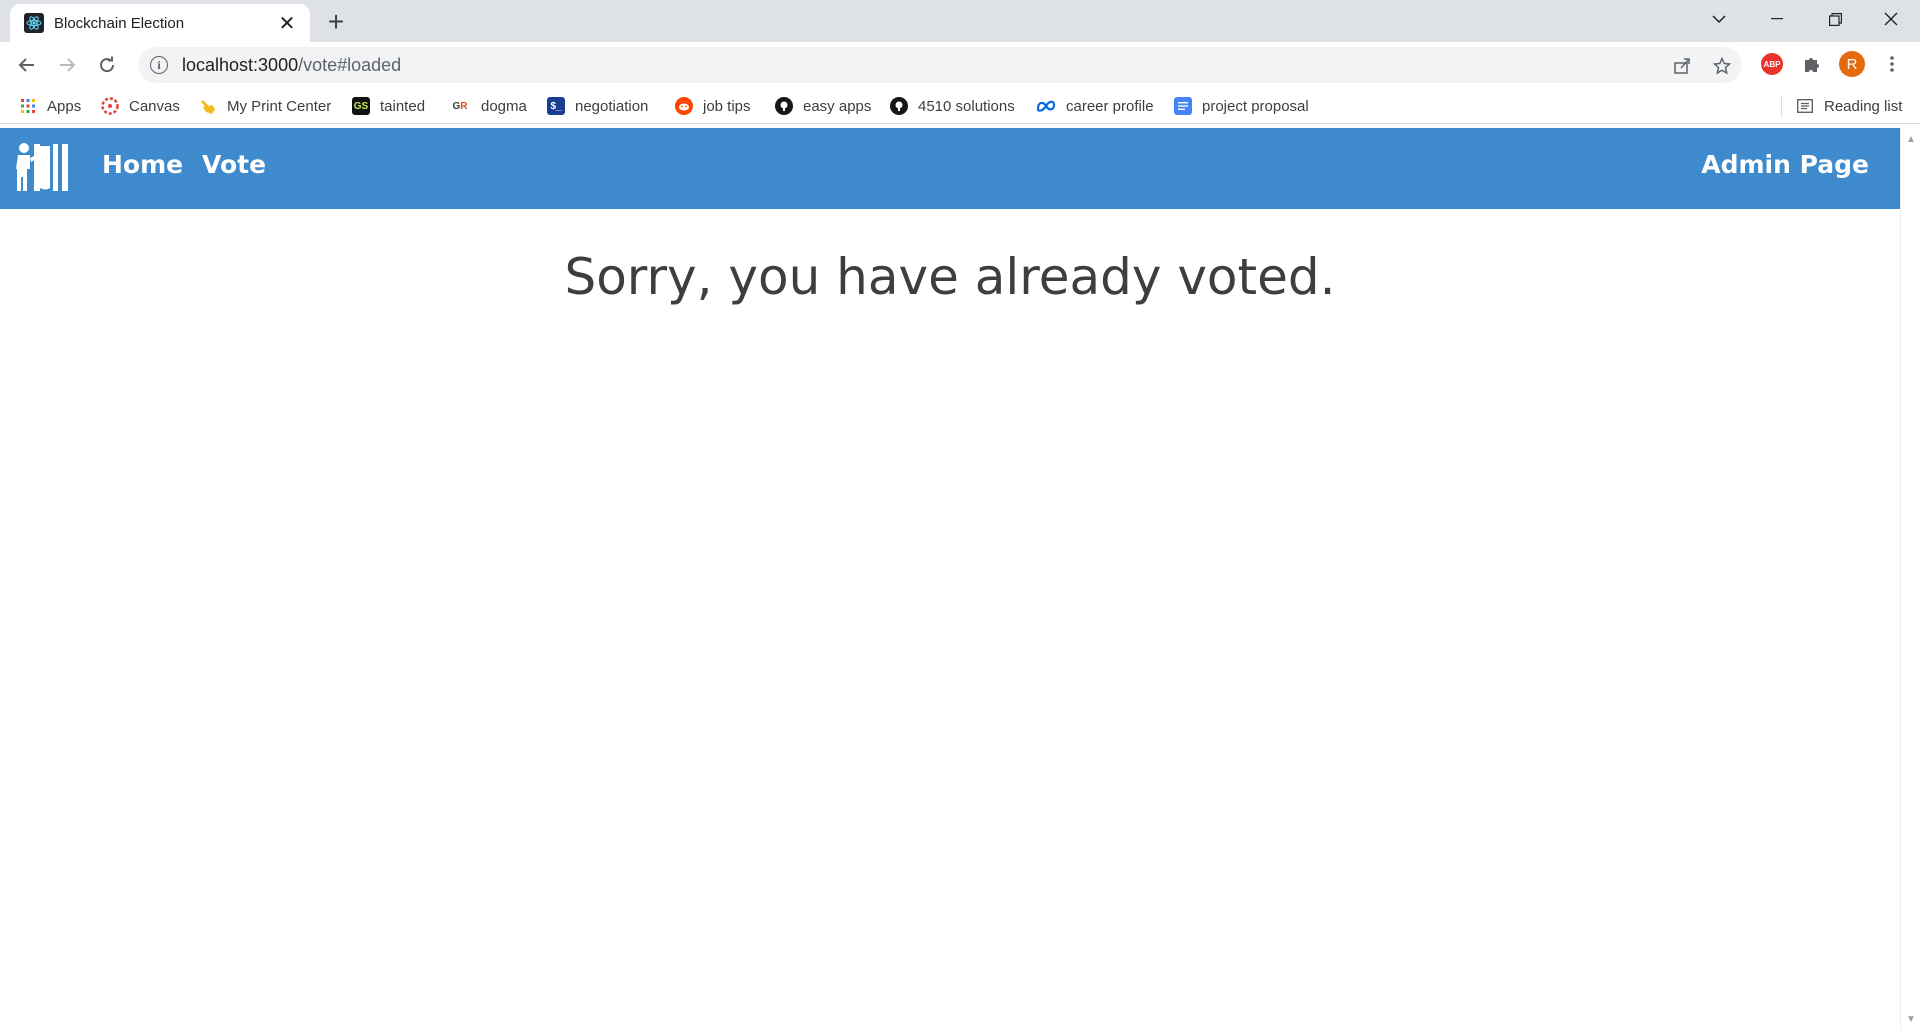 The height and width of the screenshot is (1030, 1920). What do you see at coordinates (556, 106) in the screenshot?
I see `terminal-icon: $_` at bounding box center [556, 106].